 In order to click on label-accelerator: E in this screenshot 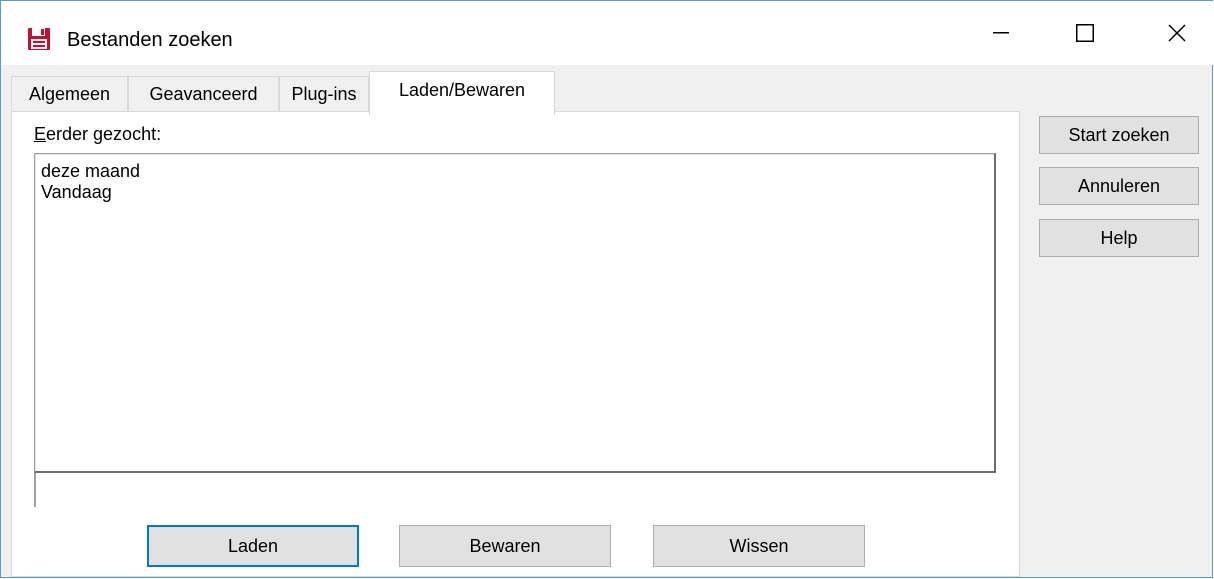, I will do `click(40, 134)`.